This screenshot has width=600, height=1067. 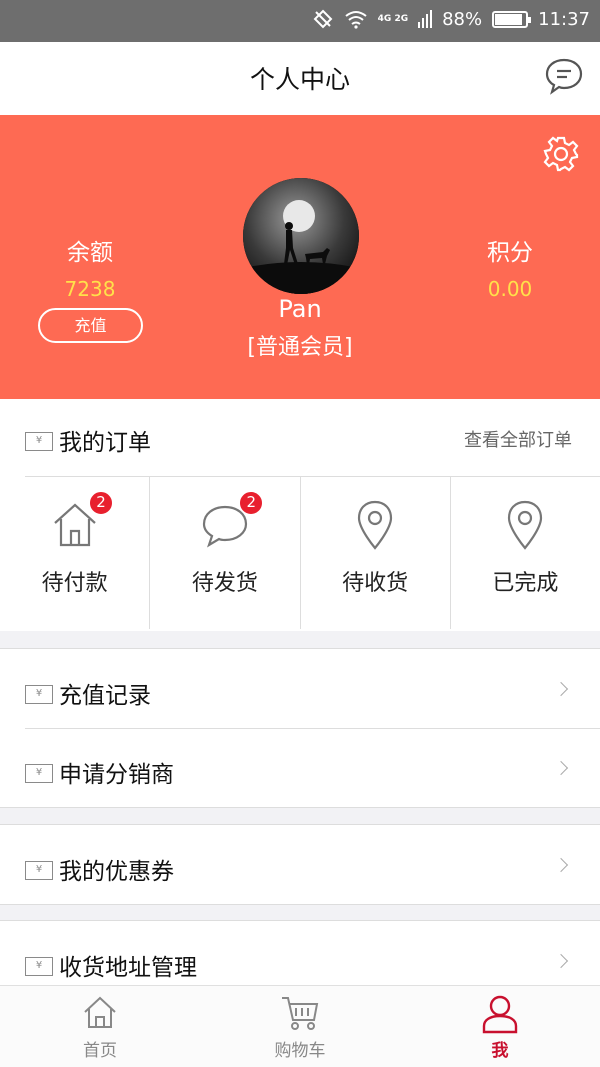 What do you see at coordinates (312, 438) in the screenshot?
I see `orders-header: ¥ 我的订单 查看全部订单` at bounding box center [312, 438].